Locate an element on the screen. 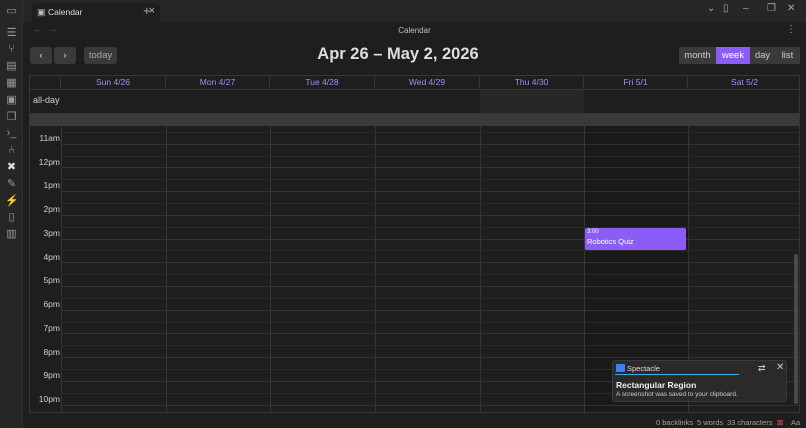  new-tab-icon: + is located at coordinates (147, 10).